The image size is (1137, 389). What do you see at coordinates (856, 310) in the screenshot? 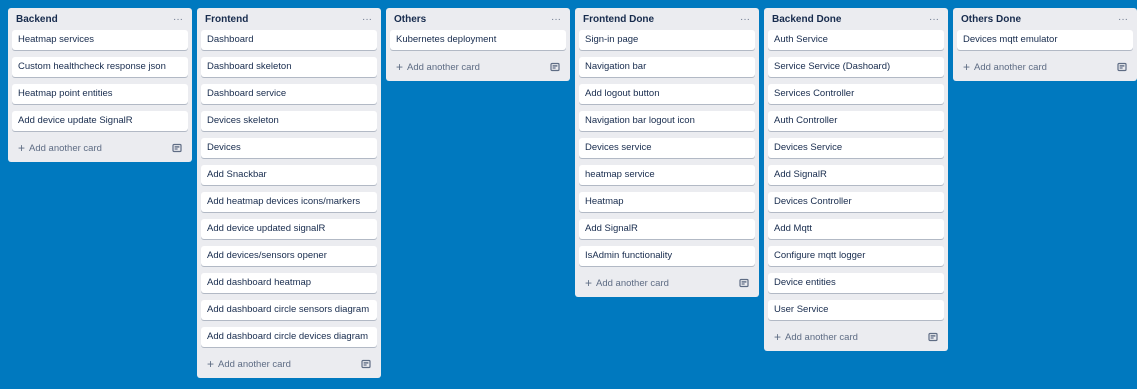
I see `card: User Service` at bounding box center [856, 310].